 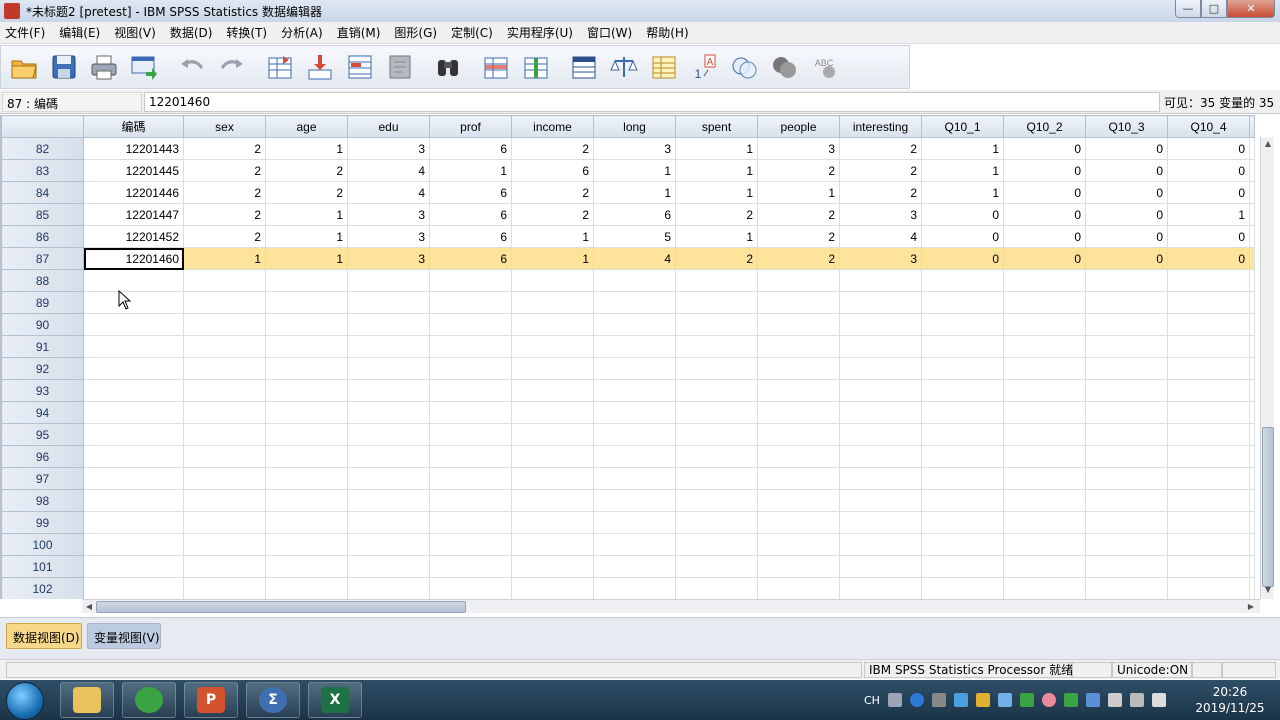 What do you see at coordinates (42, 390) in the screenshot?
I see `row-number: 93` at bounding box center [42, 390].